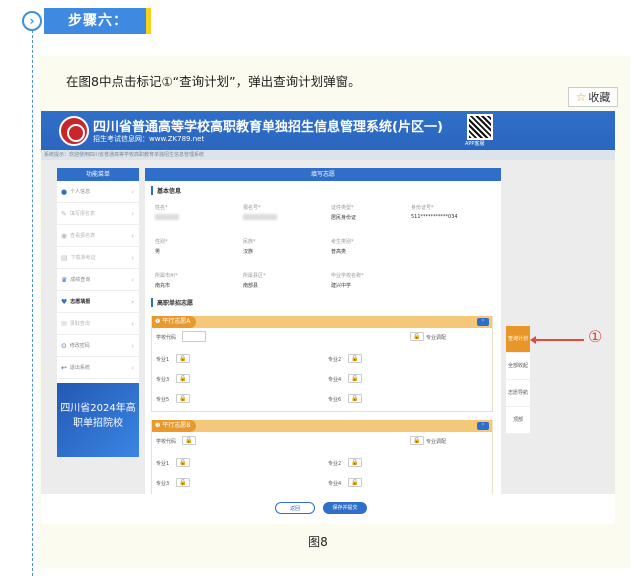 The height and width of the screenshot is (576, 636). Describe the element at coordinates (64, 257) in the screenshot. I see `print-icon: ▤` at that location.